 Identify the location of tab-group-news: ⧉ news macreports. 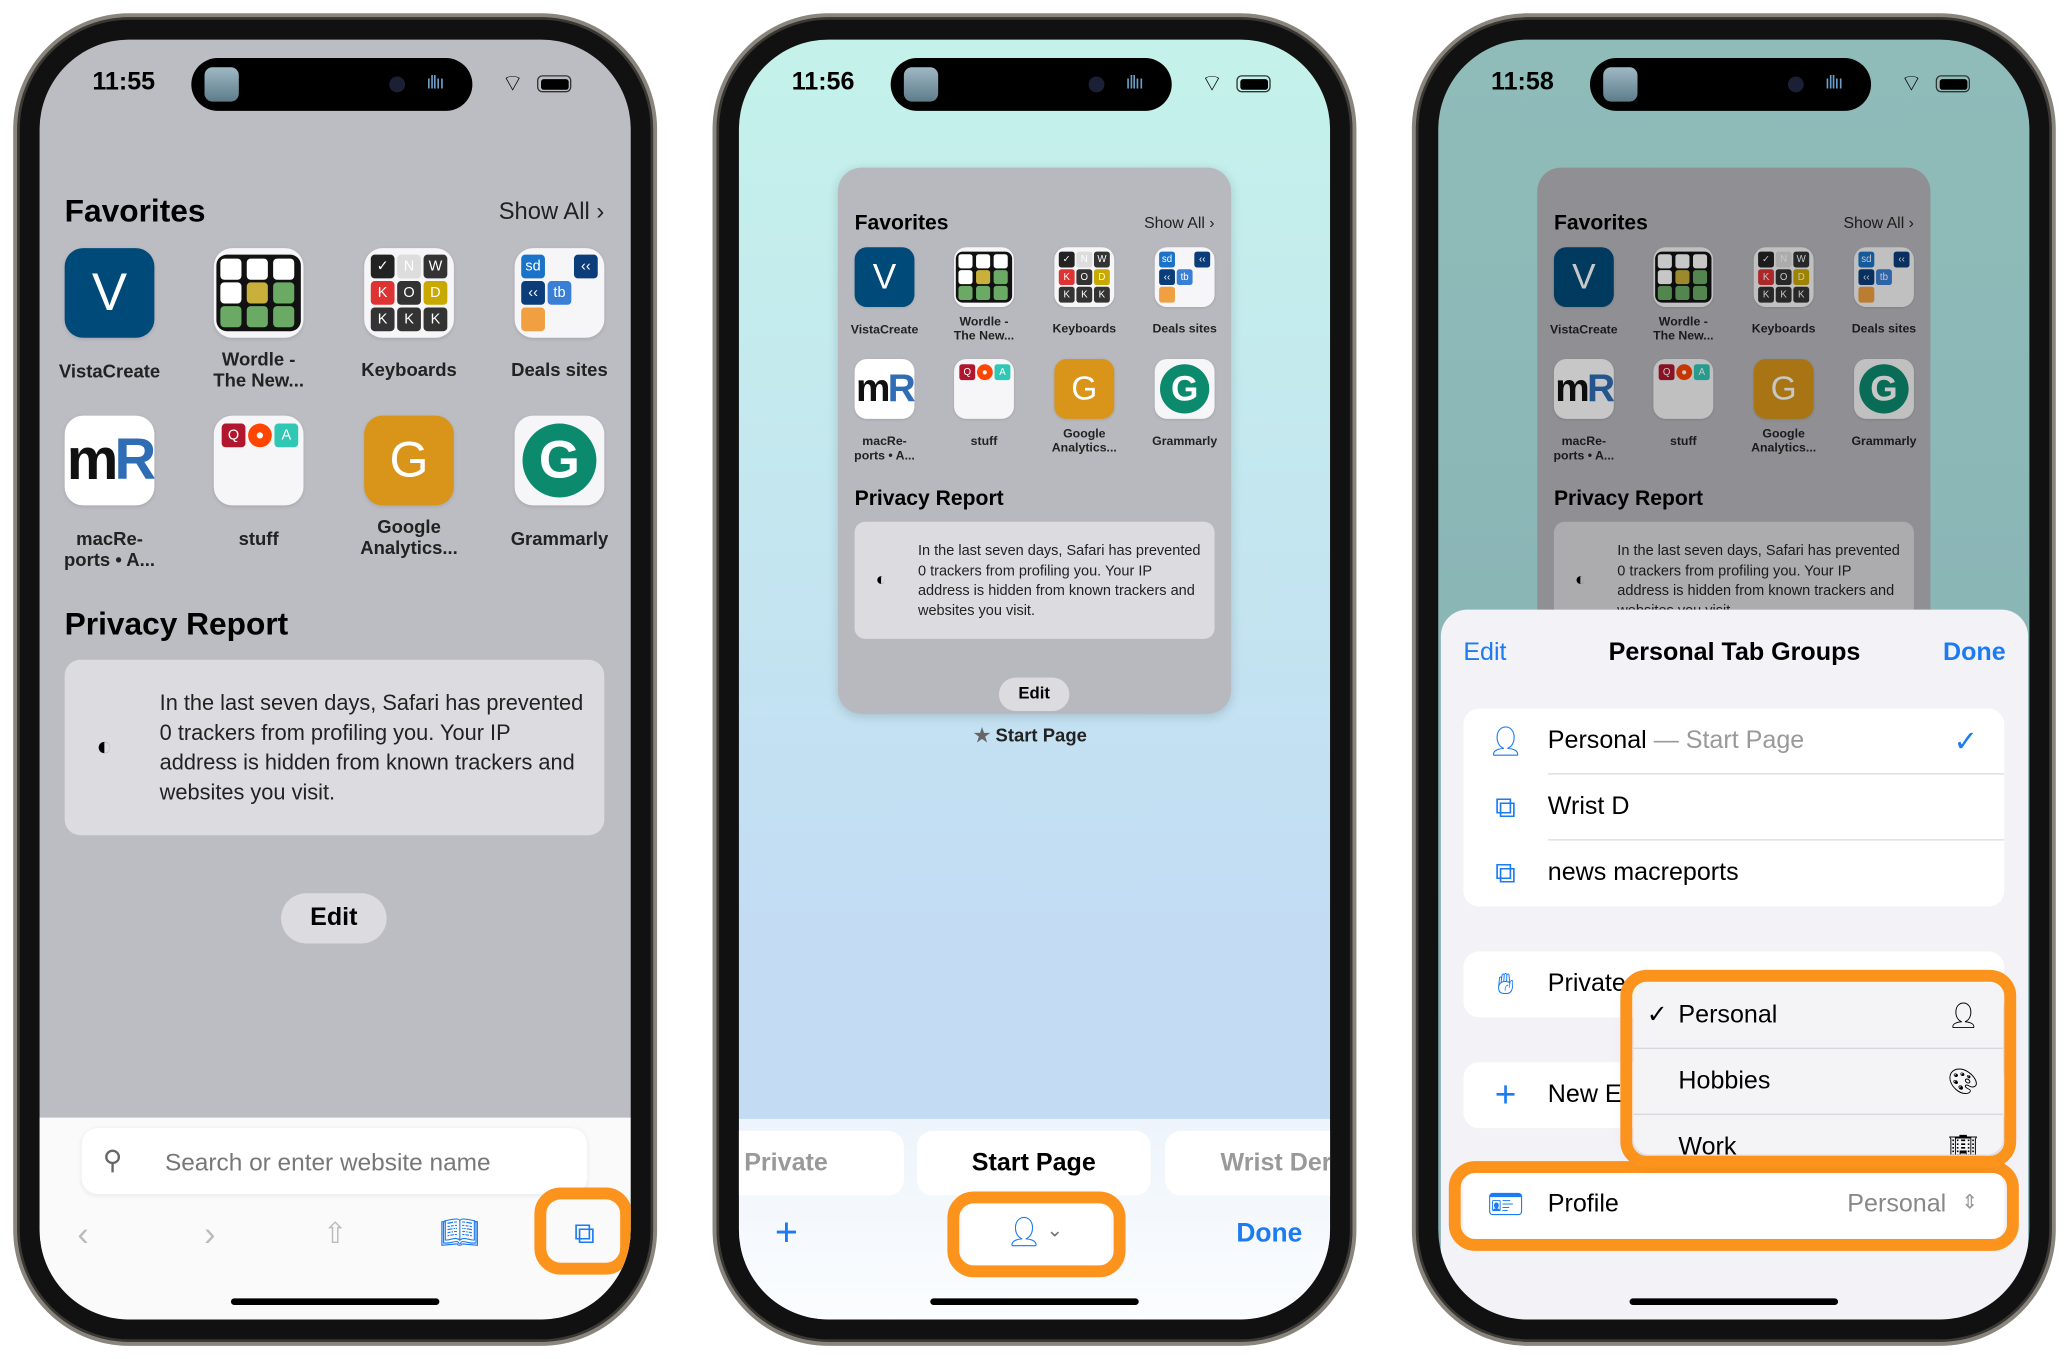
(1733, 874).